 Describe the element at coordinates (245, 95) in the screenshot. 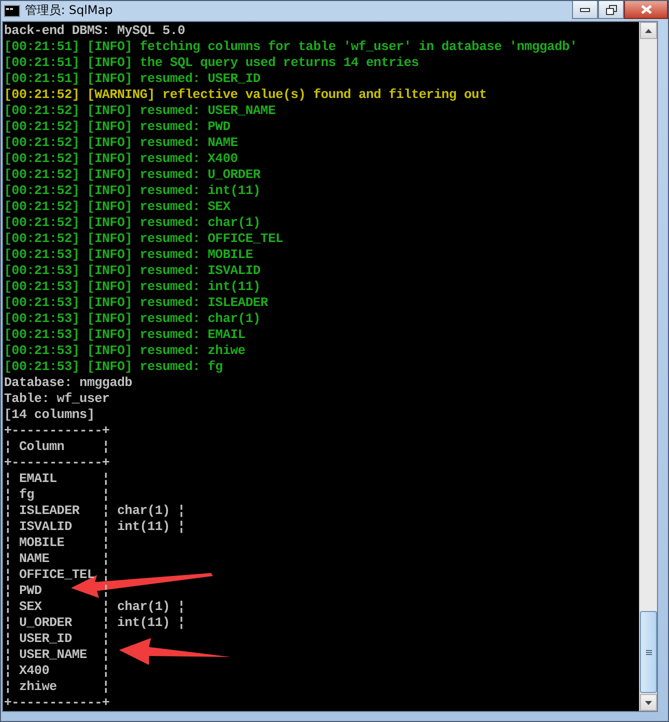

I see `console-line: [00:21:52] [WARNING] reflective value(s) found and filtering out` at that location.